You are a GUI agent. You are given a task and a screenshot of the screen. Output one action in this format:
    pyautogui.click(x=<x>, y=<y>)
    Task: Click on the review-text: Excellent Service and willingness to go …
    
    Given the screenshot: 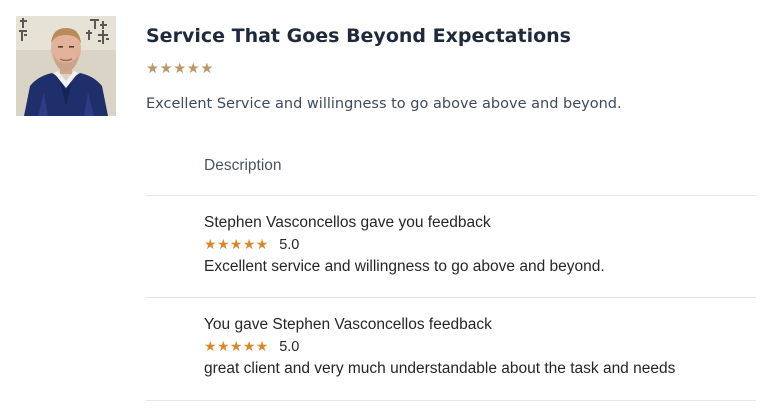 What is the action you would take?
    pyautogui.click(x=384, y=104)
    